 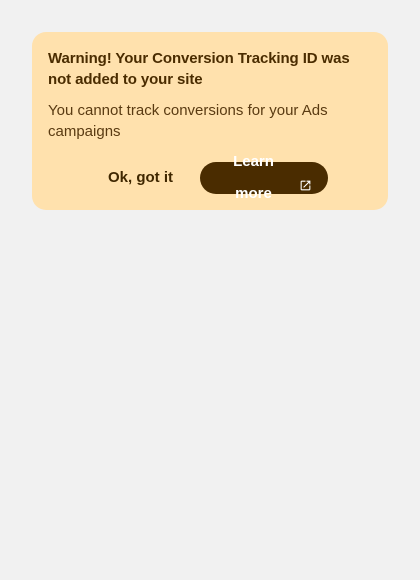 I want to click on learn-more-label: Learn more, so click(x=253, y=177).